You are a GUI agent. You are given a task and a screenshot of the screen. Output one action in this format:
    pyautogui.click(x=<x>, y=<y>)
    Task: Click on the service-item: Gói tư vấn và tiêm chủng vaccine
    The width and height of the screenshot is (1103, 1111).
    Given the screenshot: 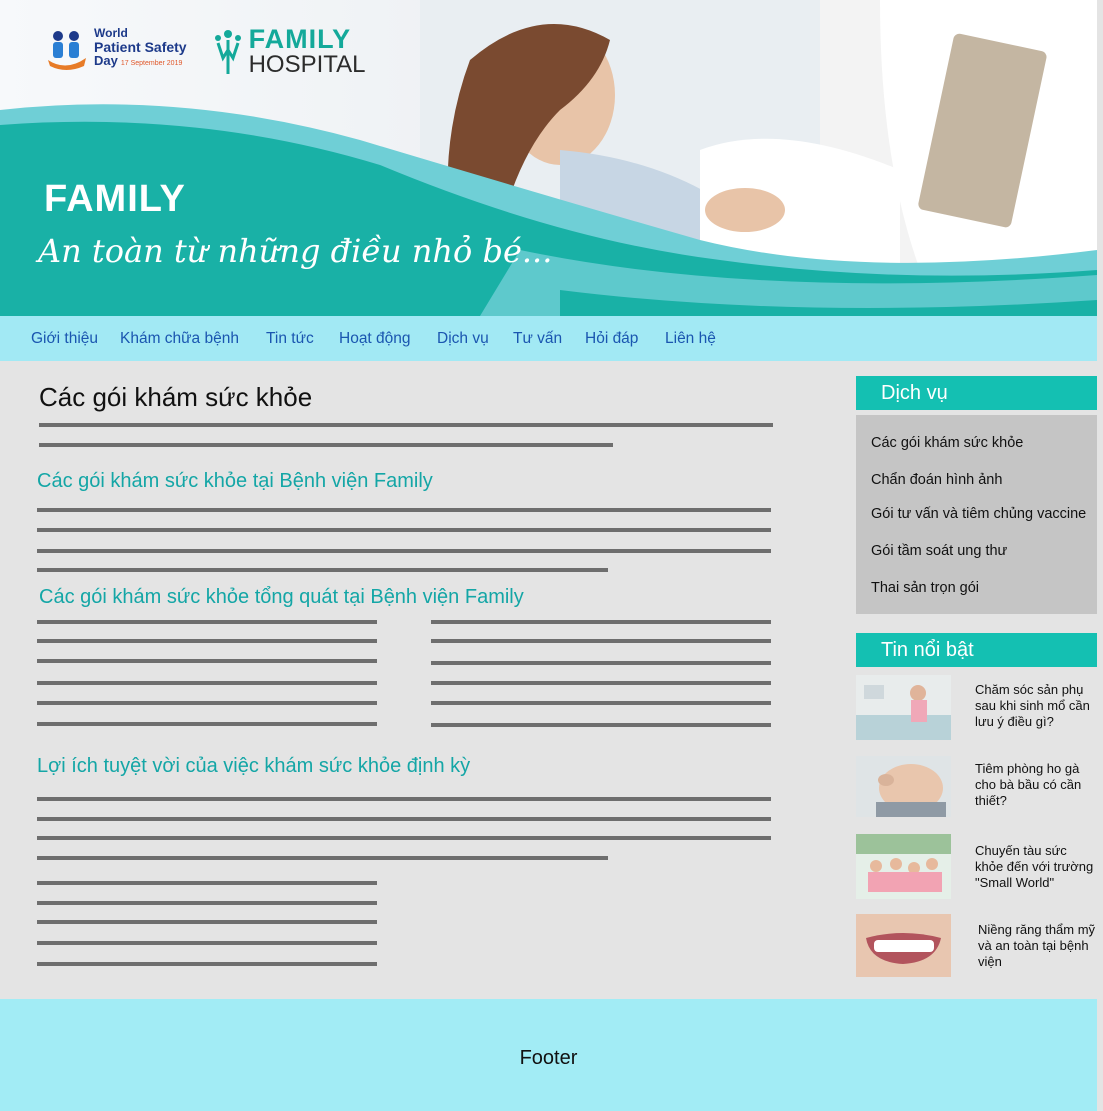 What is the action you would take?
    pyautogui.click(x=978, y=514)
    